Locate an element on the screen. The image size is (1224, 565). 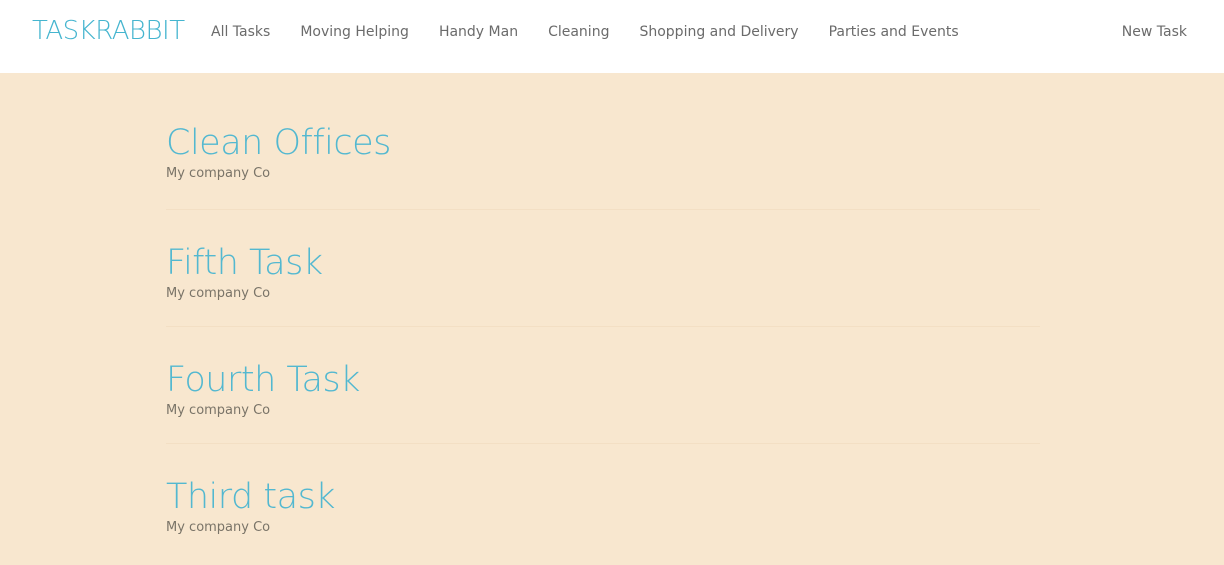
list-item: Fifth Task My company Co is located at coordinates (603, 268).